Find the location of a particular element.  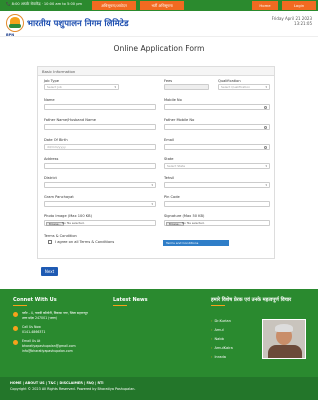

page-title: Online Application Form is located at coordinates (159, 48).